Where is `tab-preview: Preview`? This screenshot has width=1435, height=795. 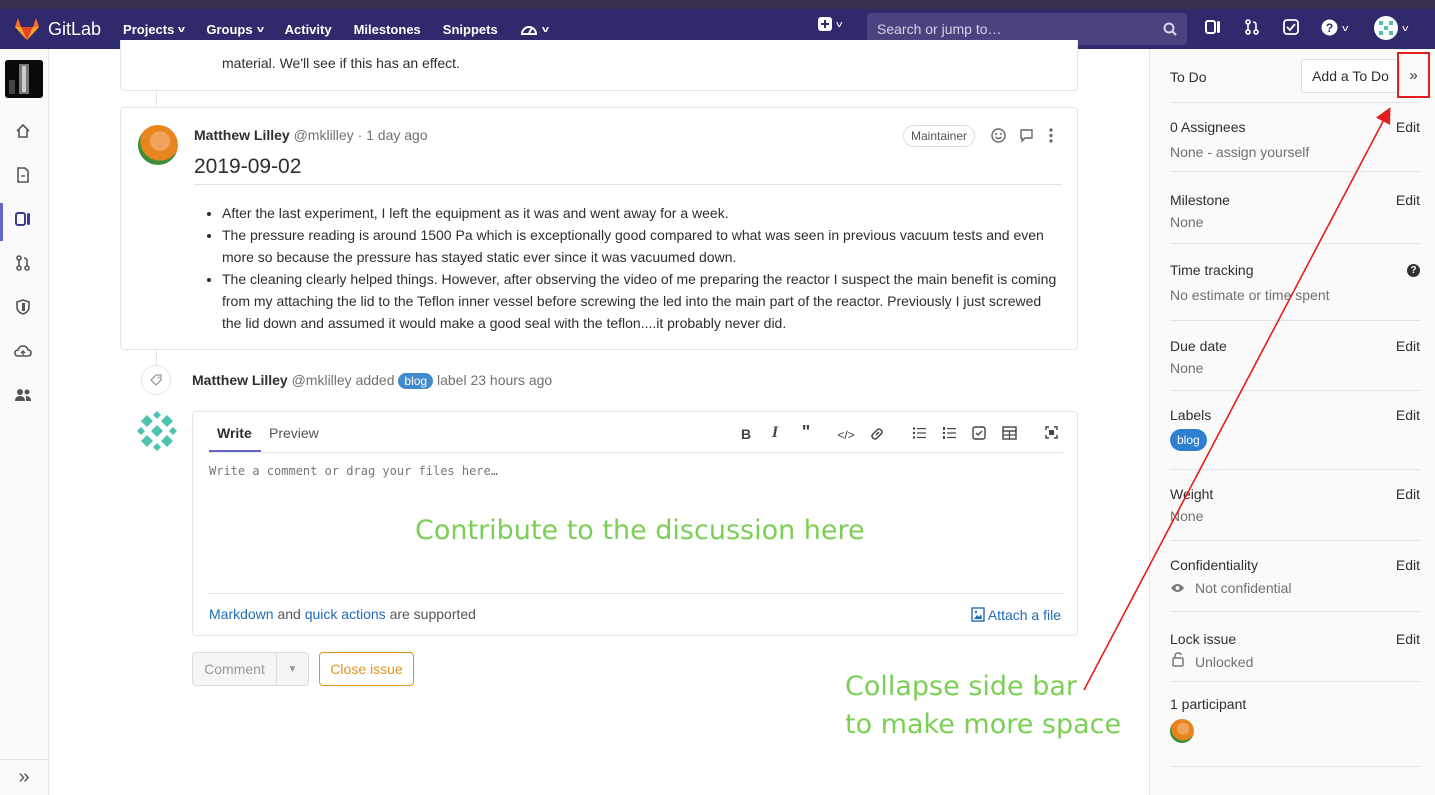 tab-preview: Preview is located at coordinates (294, 433).